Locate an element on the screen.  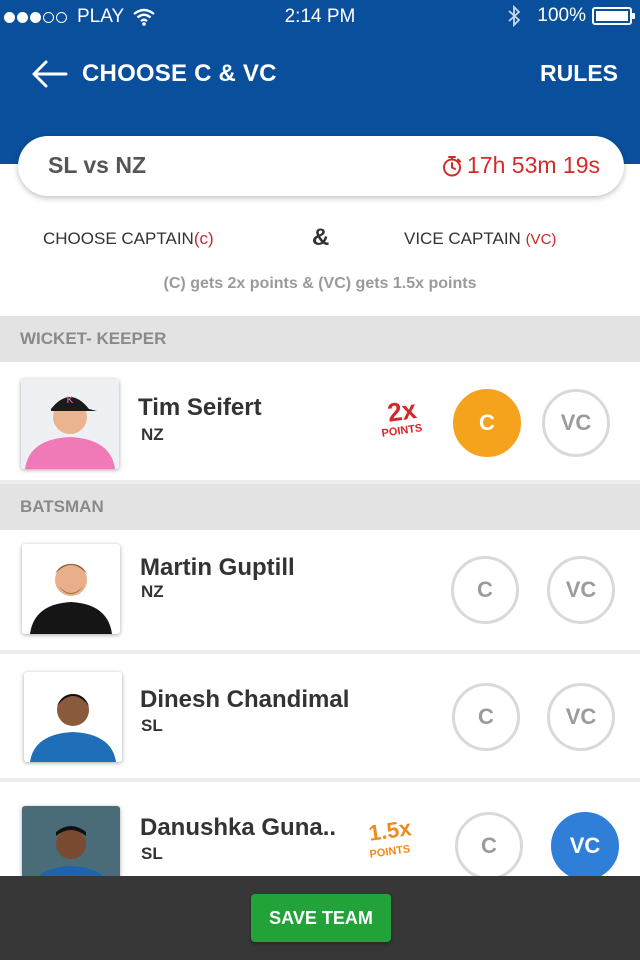
section-header-batsman: BATSMAN is located at coordinates (320, 507).